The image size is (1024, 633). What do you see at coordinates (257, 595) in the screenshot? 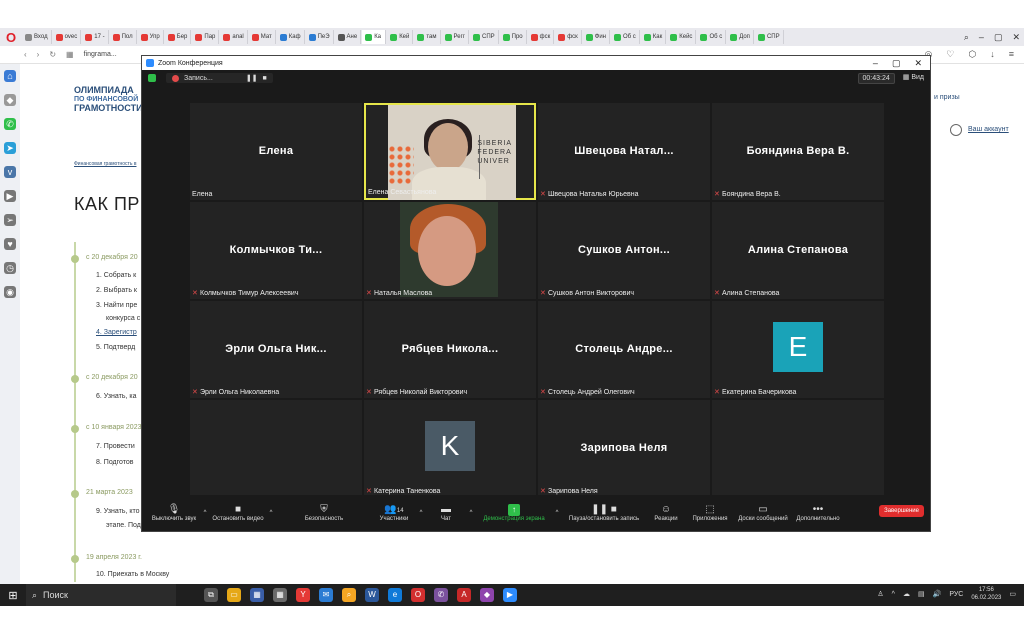
I see `store-icon: ▦` at bounding box center [257, 595].